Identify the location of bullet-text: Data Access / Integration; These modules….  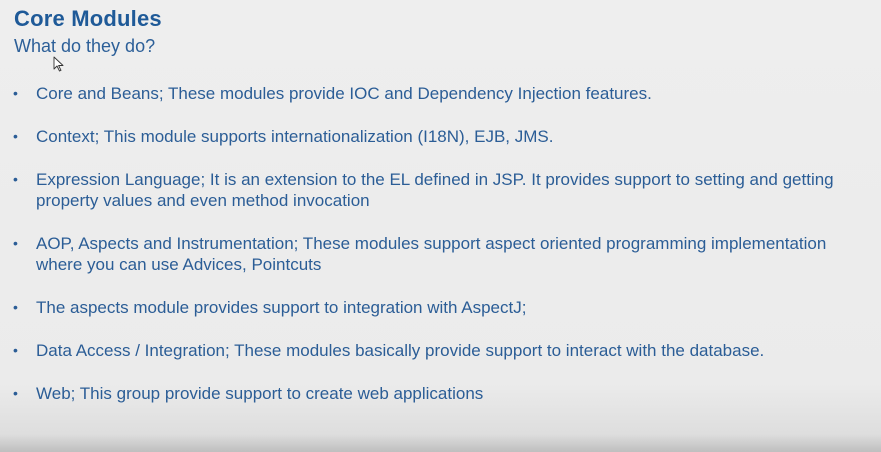
(400, 350).